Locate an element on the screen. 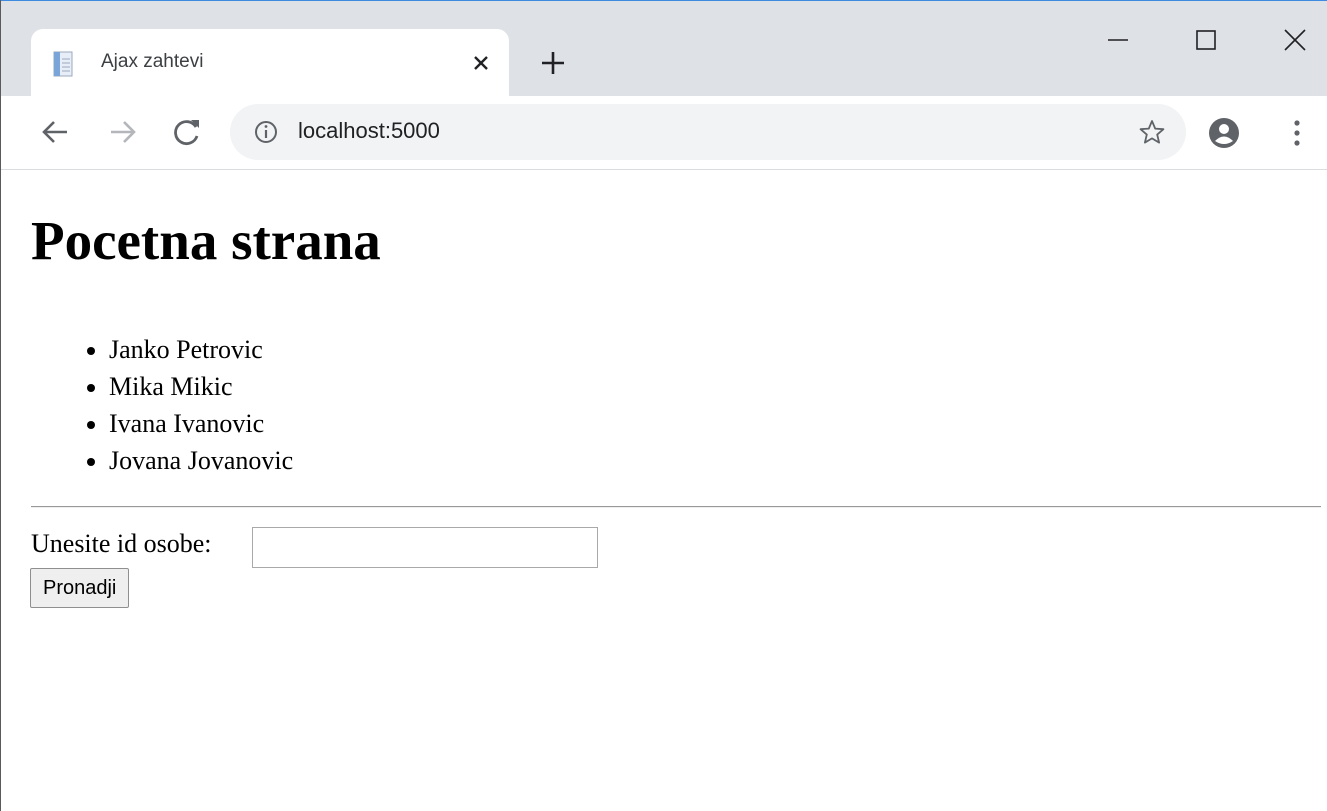  kebab-menu-icon is located at coordinates (1297, 133).